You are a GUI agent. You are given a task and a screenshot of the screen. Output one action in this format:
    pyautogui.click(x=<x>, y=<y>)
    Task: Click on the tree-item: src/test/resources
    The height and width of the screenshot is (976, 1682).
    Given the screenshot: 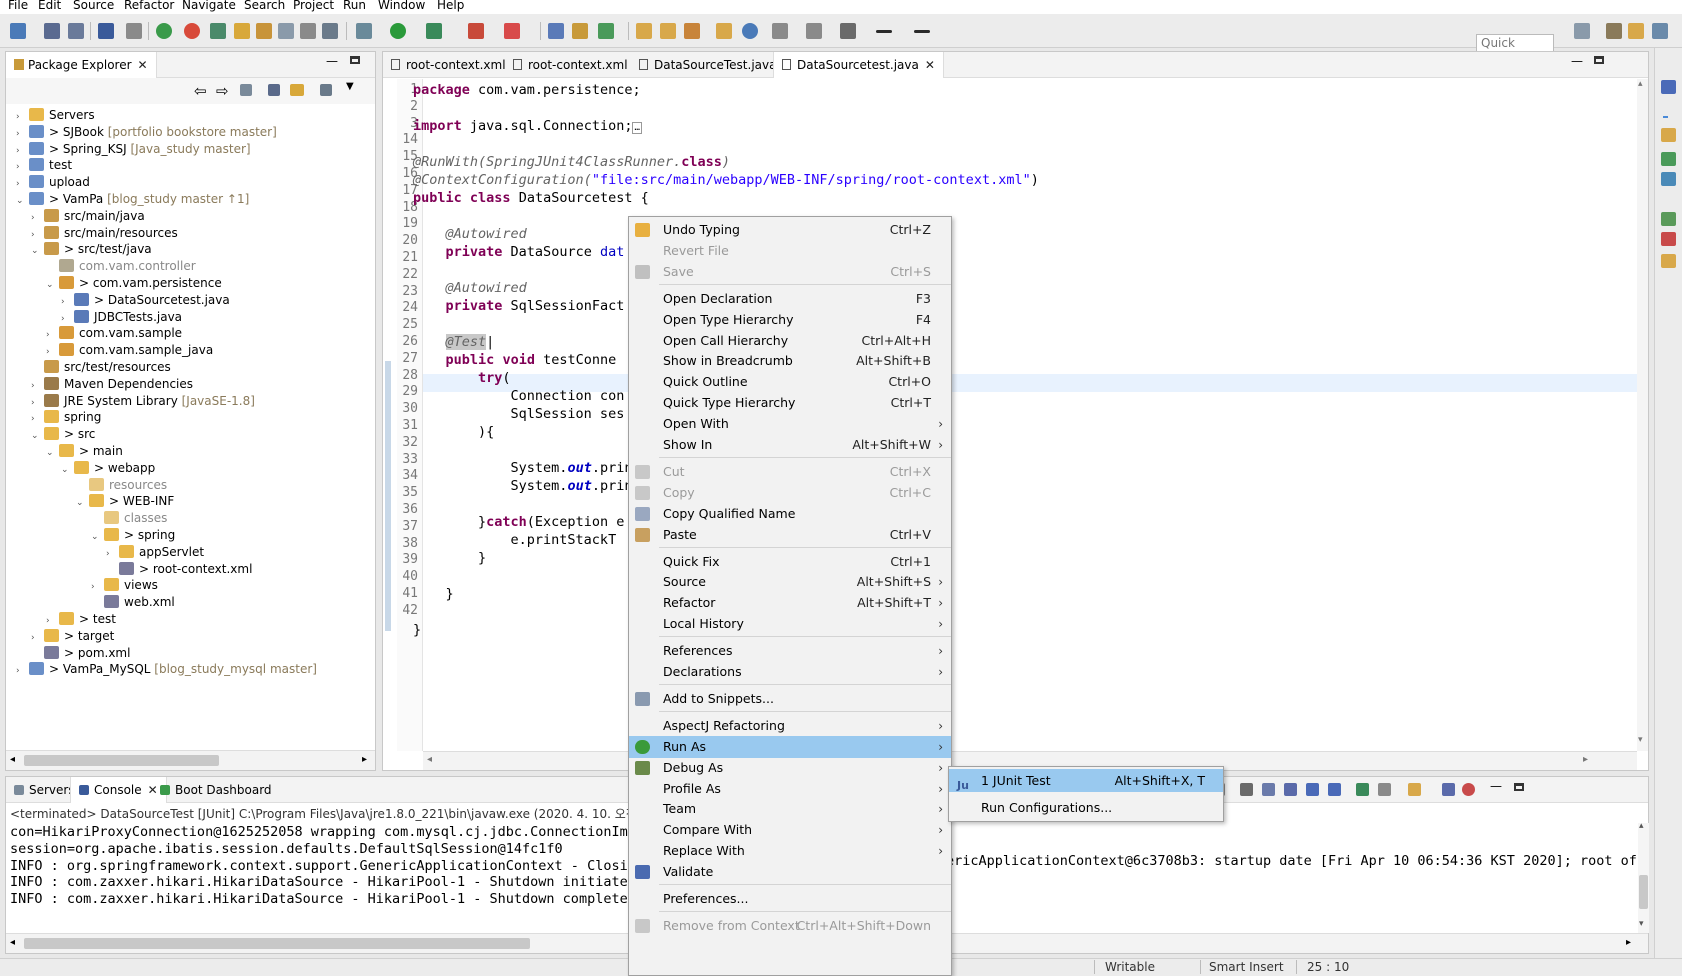 What is the action you would take?
    pyautogui.click(x=101, y=367)
    